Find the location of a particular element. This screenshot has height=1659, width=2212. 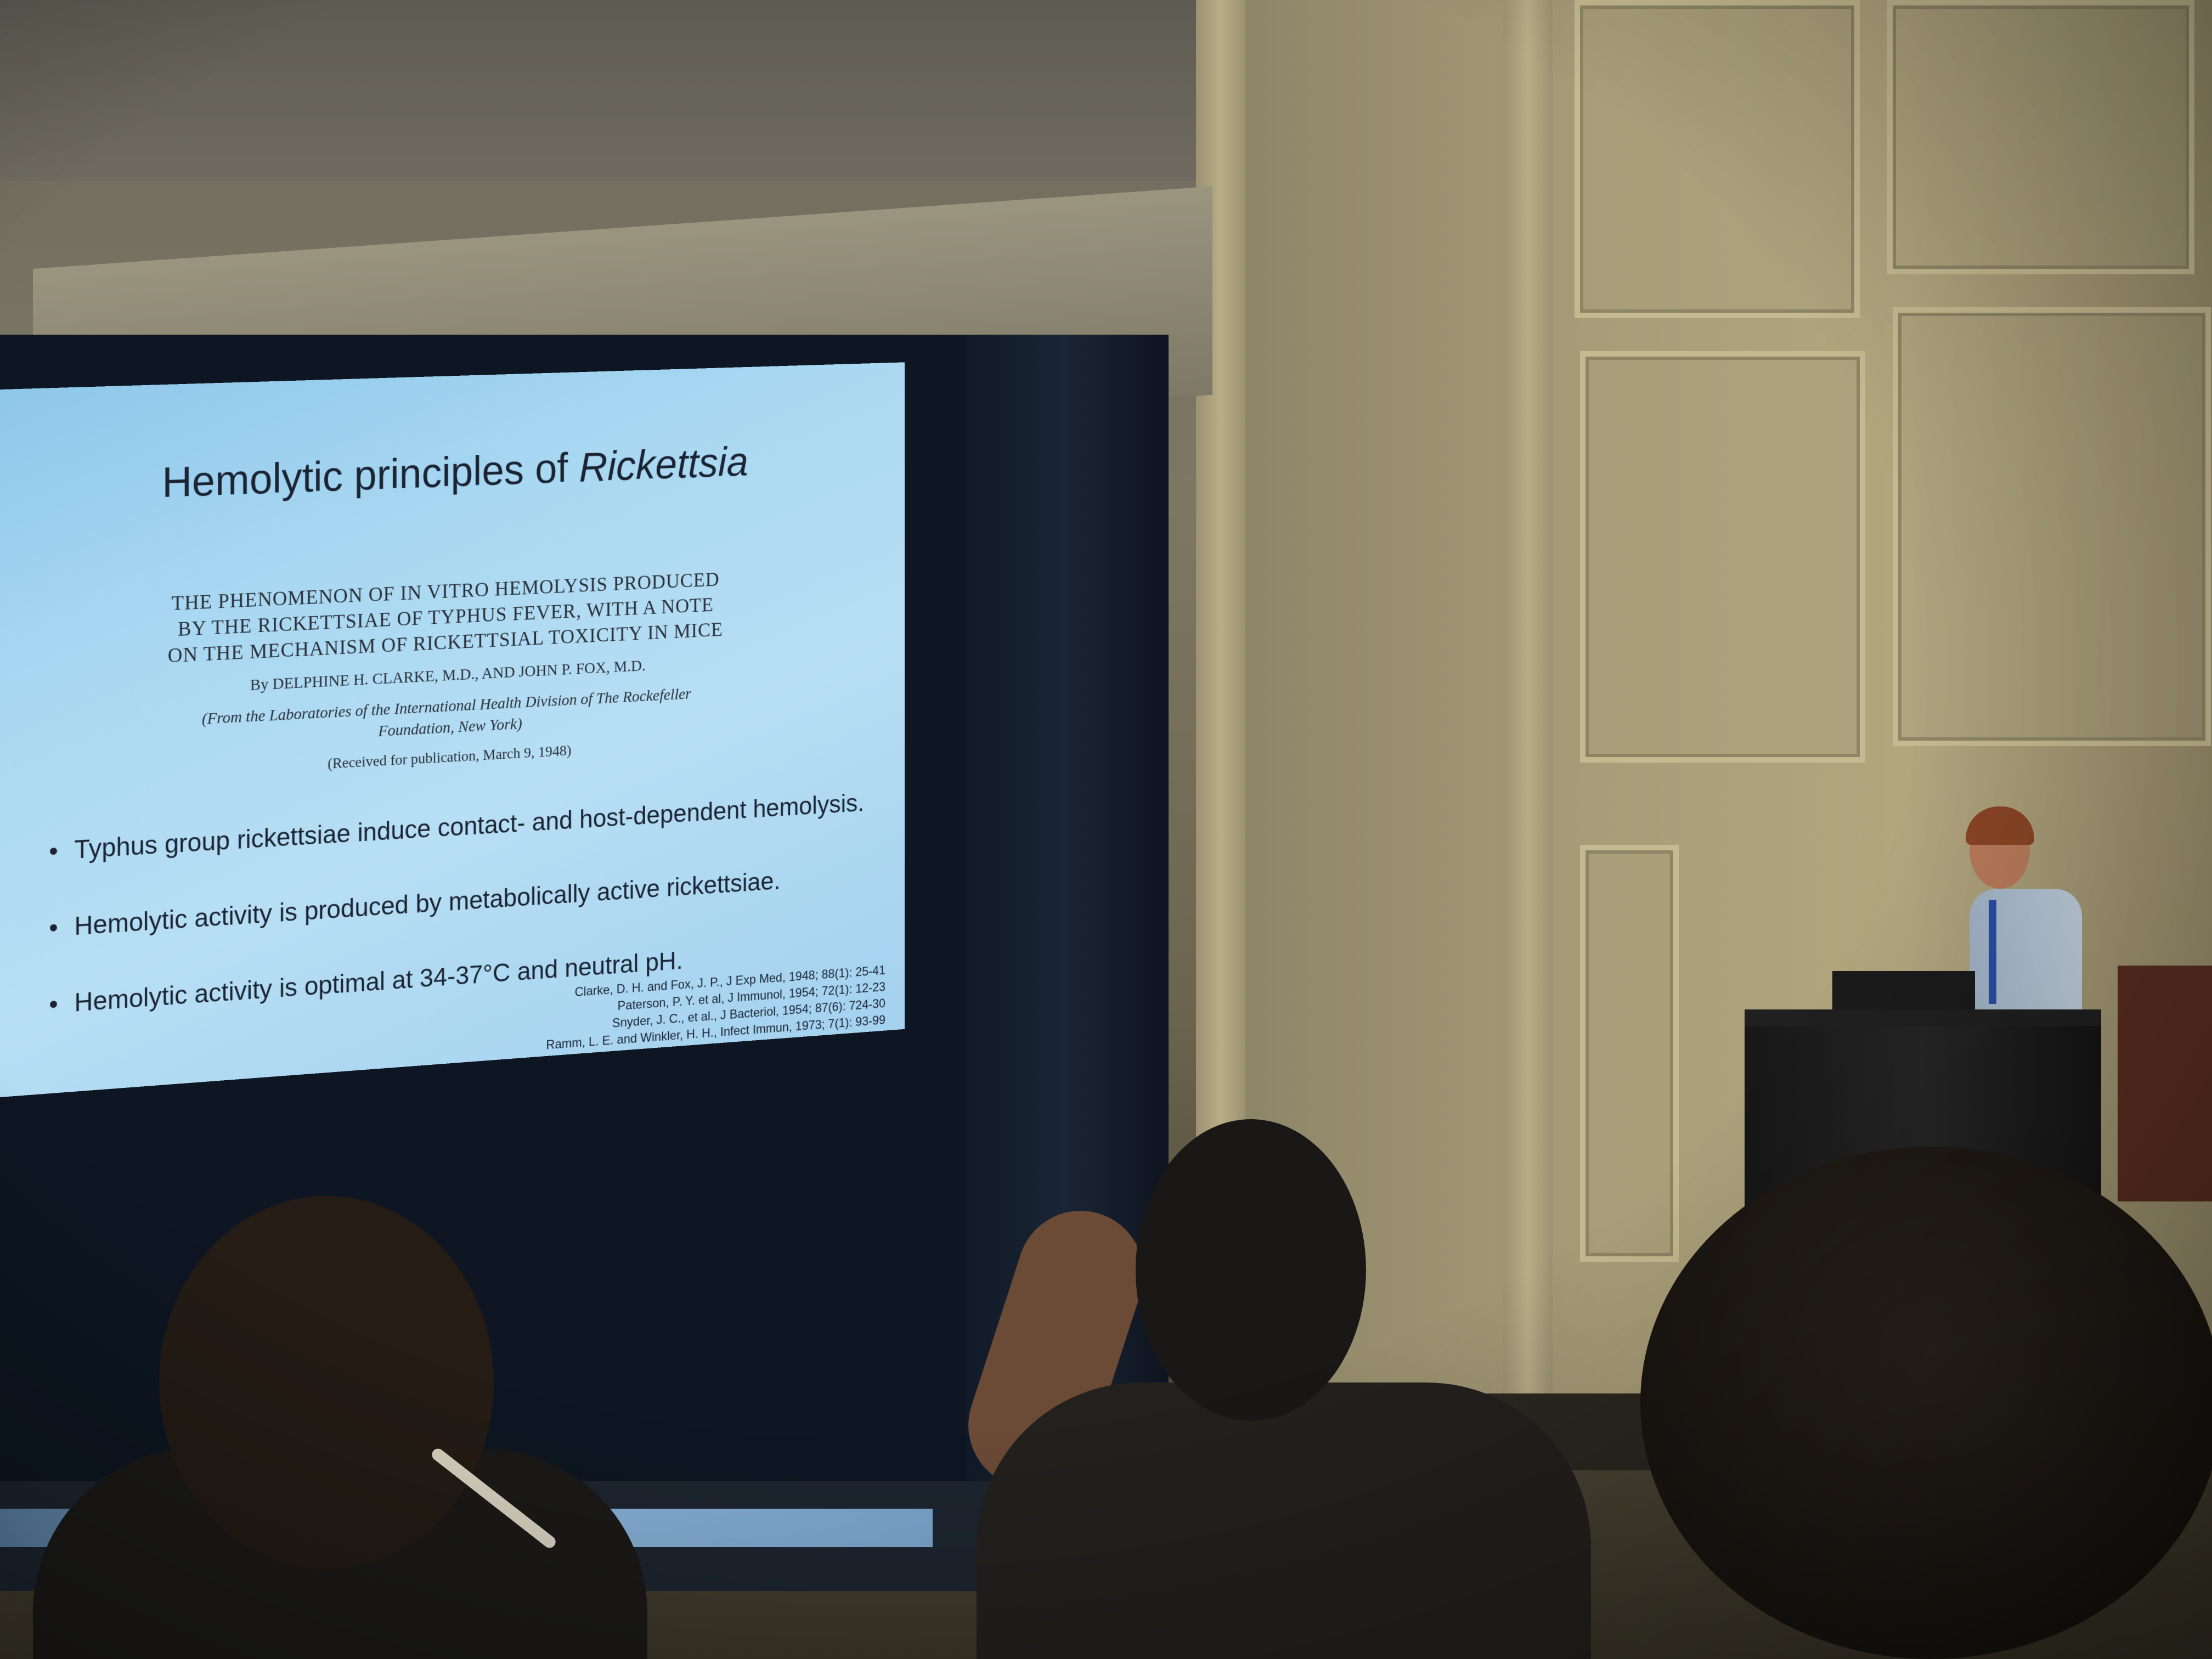

speaker-lanyard is located at coordinates (1992, 952).